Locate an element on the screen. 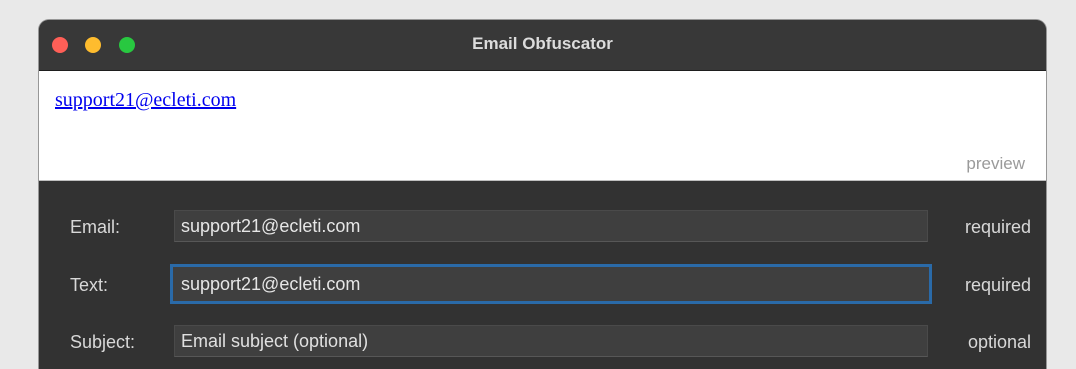 The width and height of the screenshot is (1076, 369). window-title: Email Obfuscator is located at coordinates (542, 43).